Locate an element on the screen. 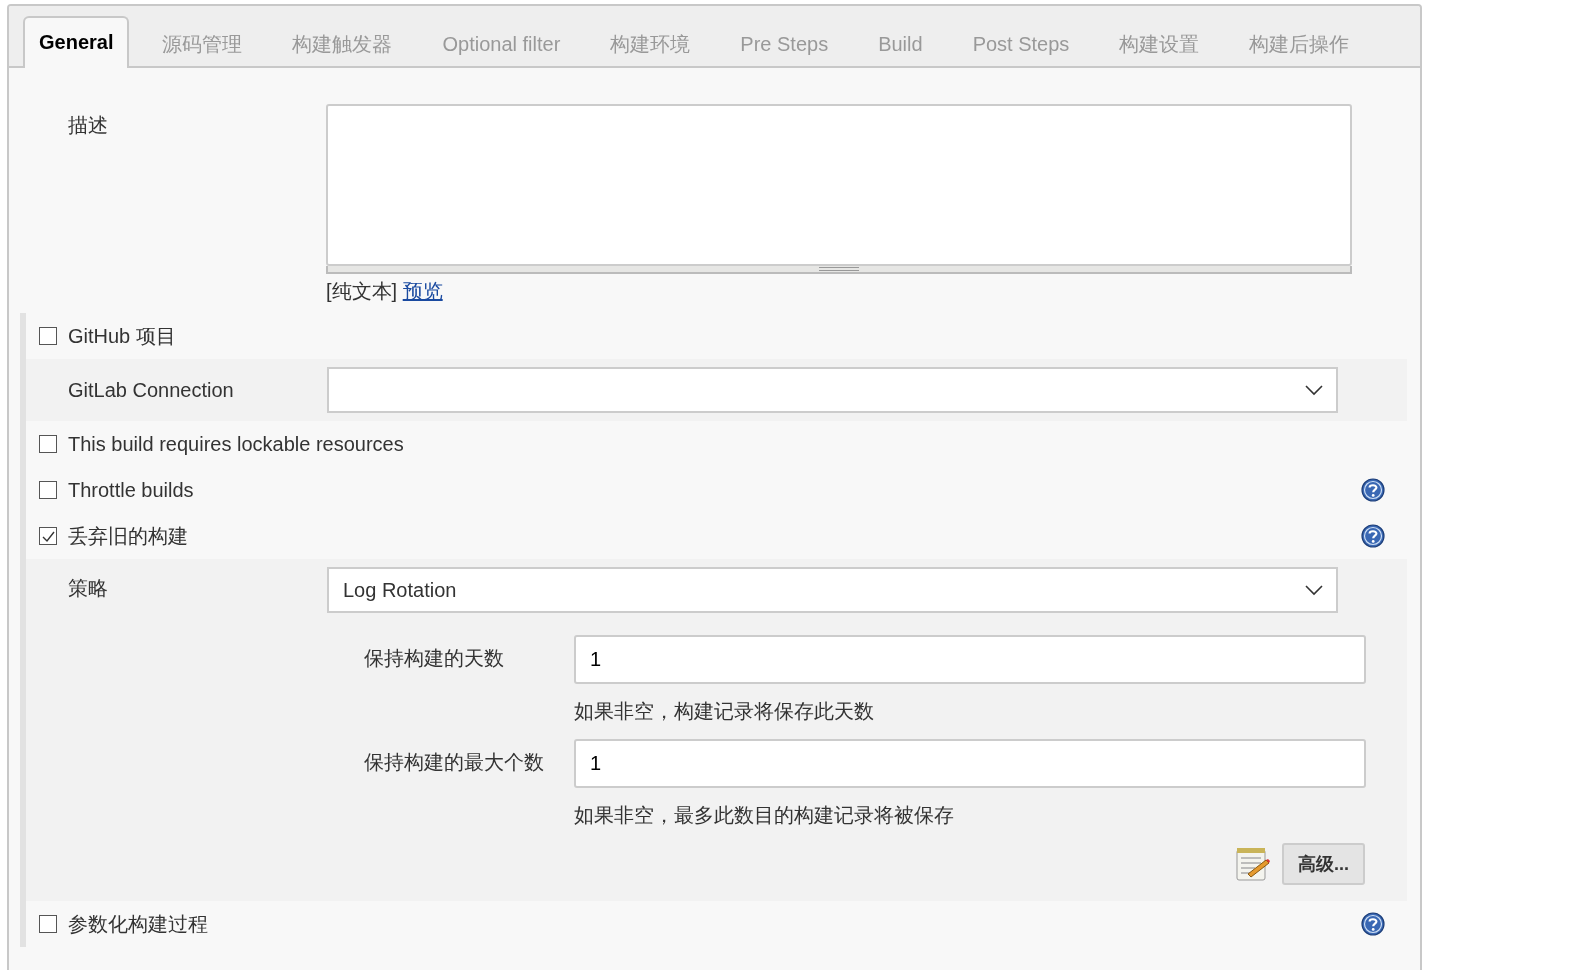 The width and height of the screenshot is (1590, 970). strategy-select: Log Rotation is located at coordinates (832, 590).